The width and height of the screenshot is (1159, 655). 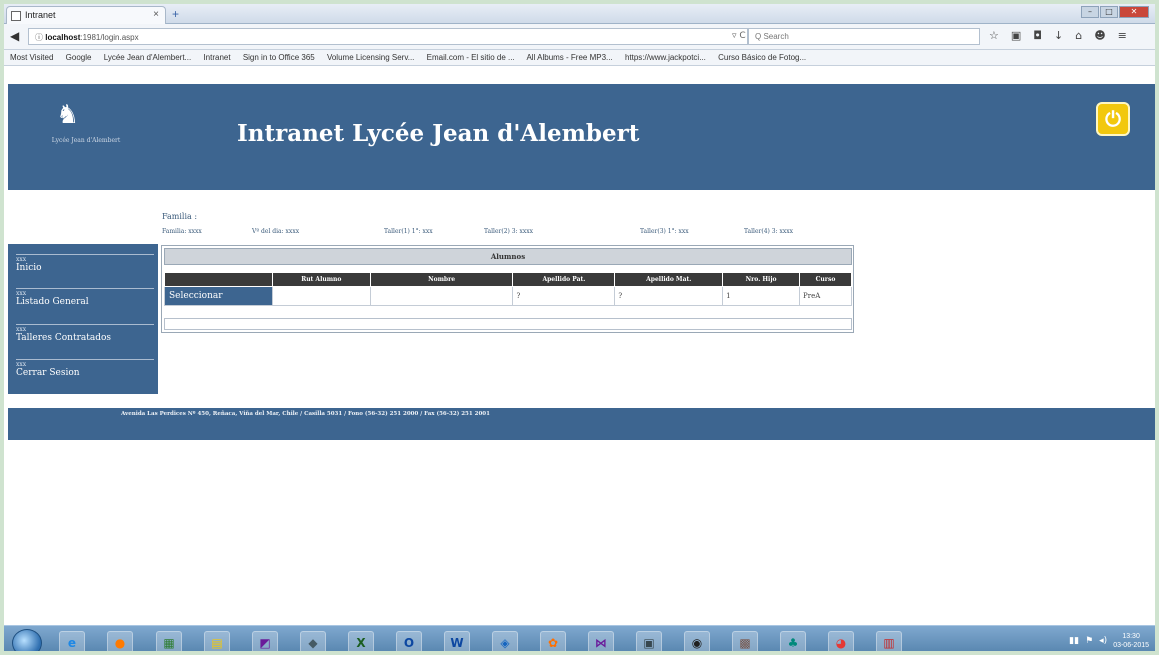 What do you see at coordinates (279, 57) in the screenshot?
I see `bookmark-item: Sign in to Office 365` at bounding box center [279, 57].